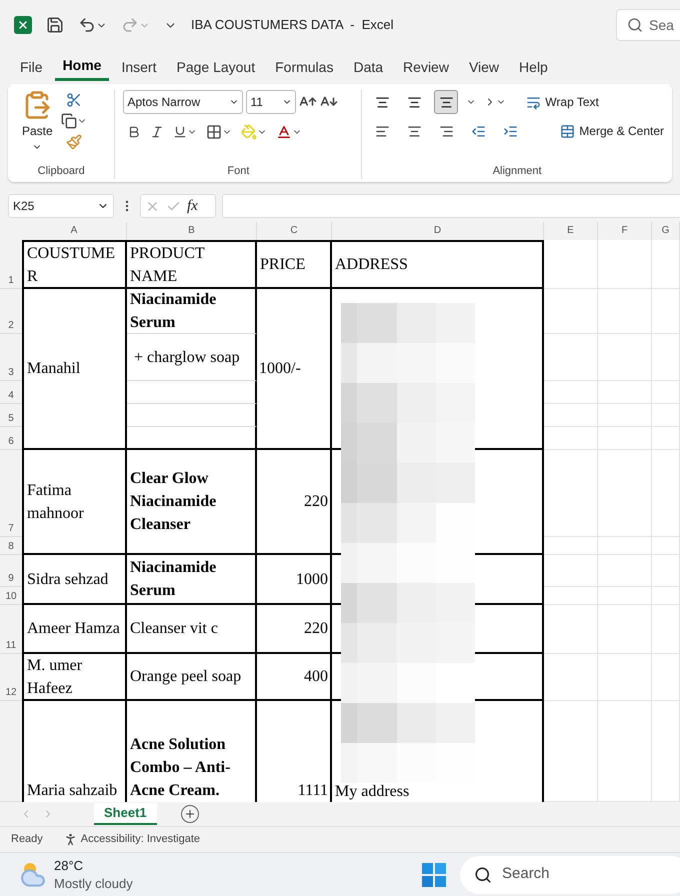 The image size is (680, 896). I want to click on font-color-icon, so click(289, 132).